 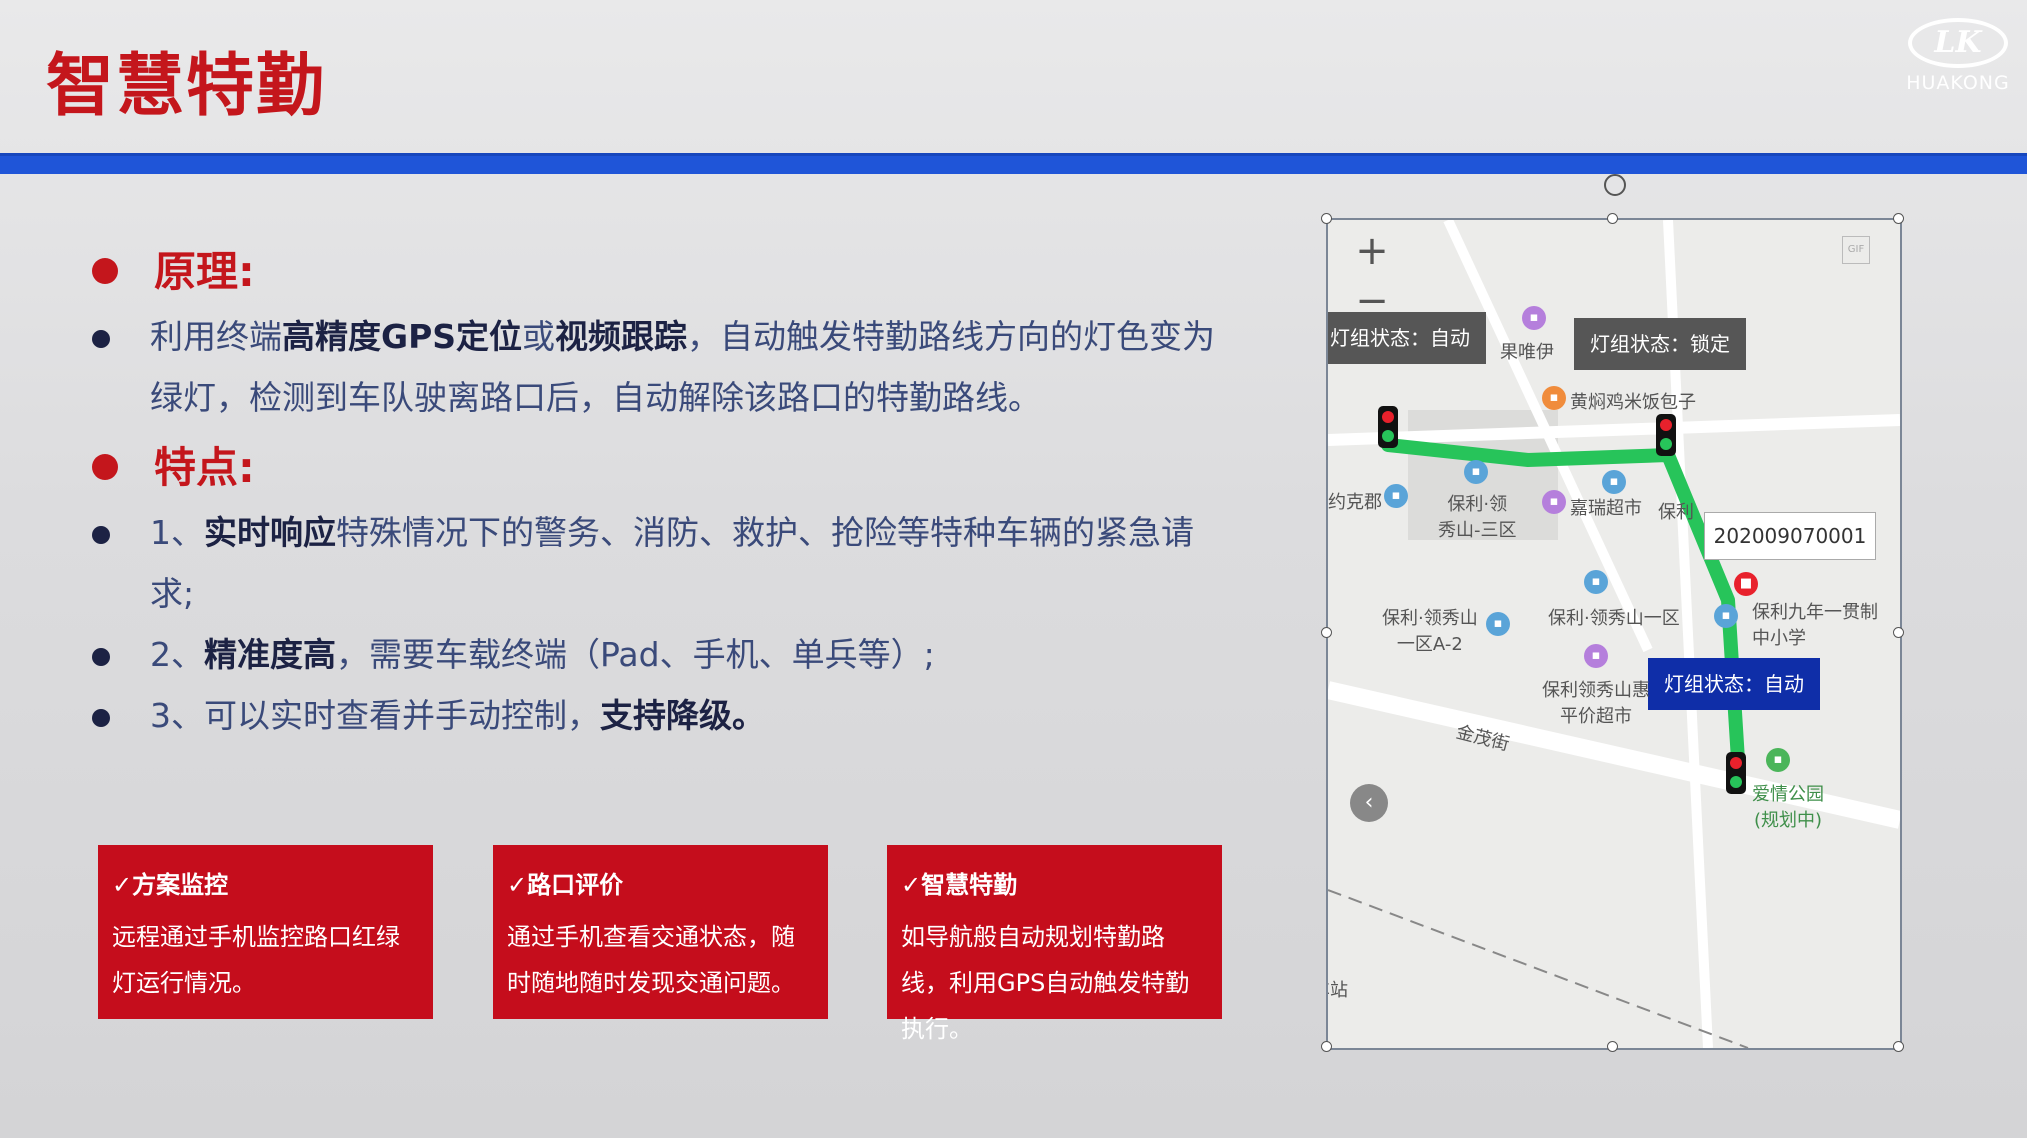 I want to click on place-baoli-a2: 保利·领秀山 一区A-2, so click(x=1430, y=631).